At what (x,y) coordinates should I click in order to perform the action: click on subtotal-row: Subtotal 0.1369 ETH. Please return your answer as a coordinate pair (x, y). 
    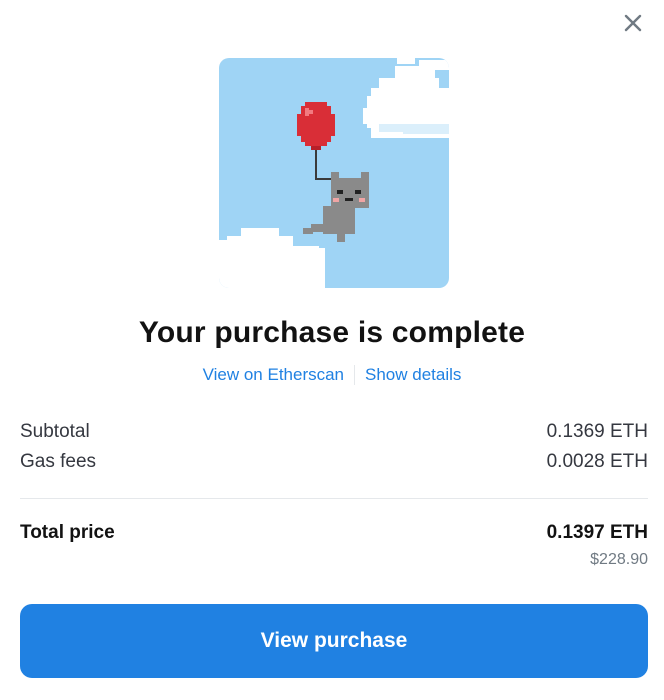
    Looking at the image, I should click on (334, 432).